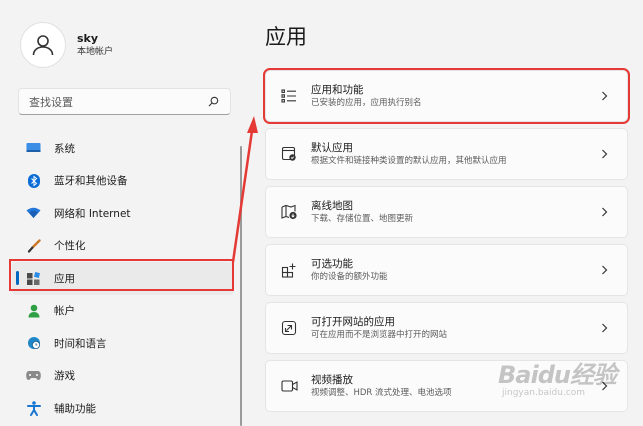 Image resolution: width=643 pixels, height=426 pixels. I want to click on watermark-logo-text: Baidu经验, so click(557, 375).